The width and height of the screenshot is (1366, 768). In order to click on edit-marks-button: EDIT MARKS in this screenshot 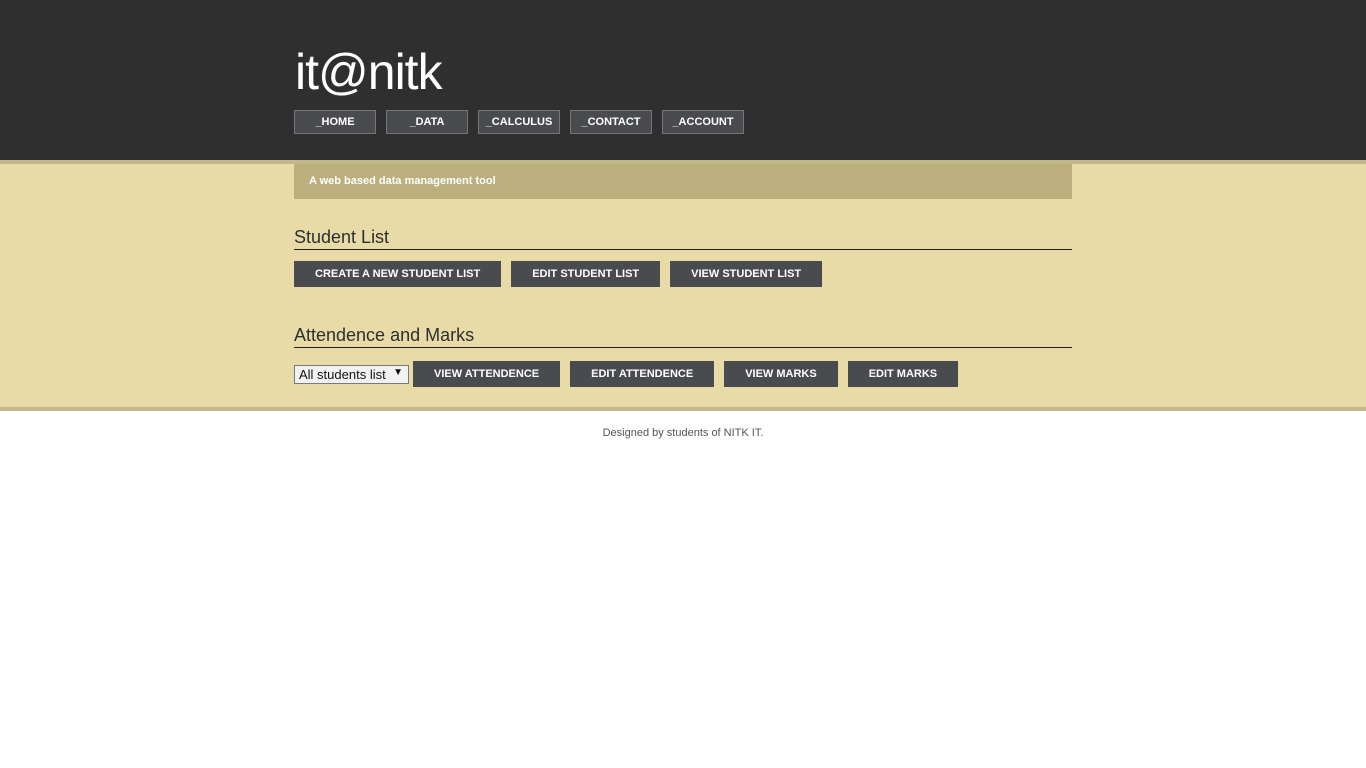, I will do `click(903, 374)`.